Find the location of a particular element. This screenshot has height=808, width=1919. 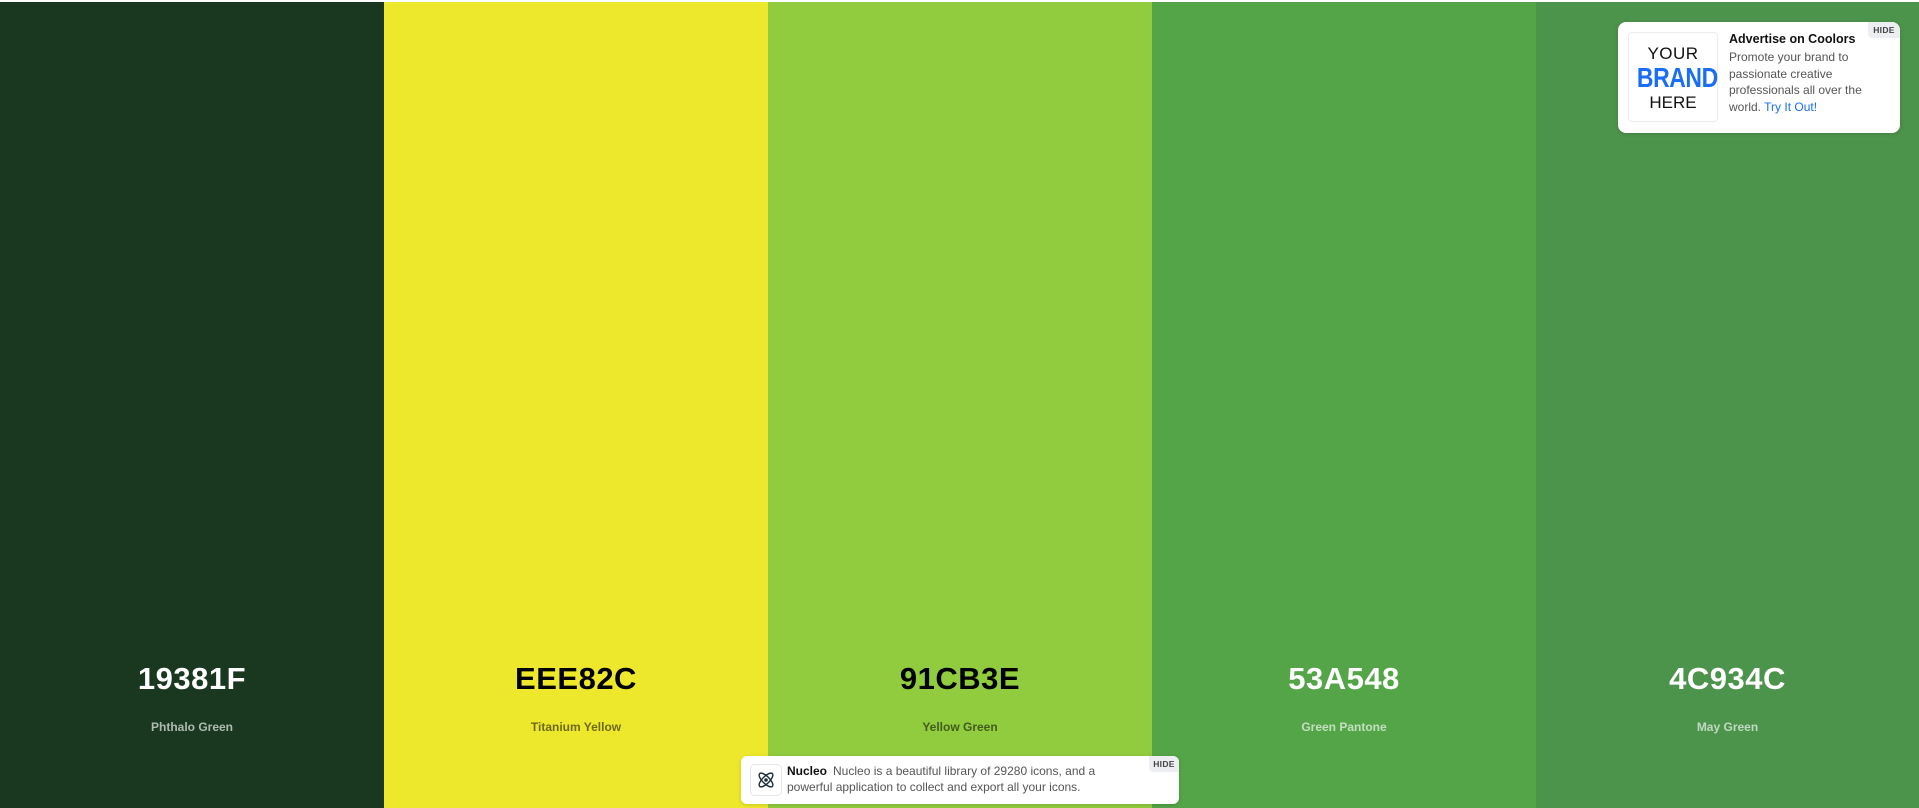

logo-line-your: YOUR is located at coordinates (1673, 53).